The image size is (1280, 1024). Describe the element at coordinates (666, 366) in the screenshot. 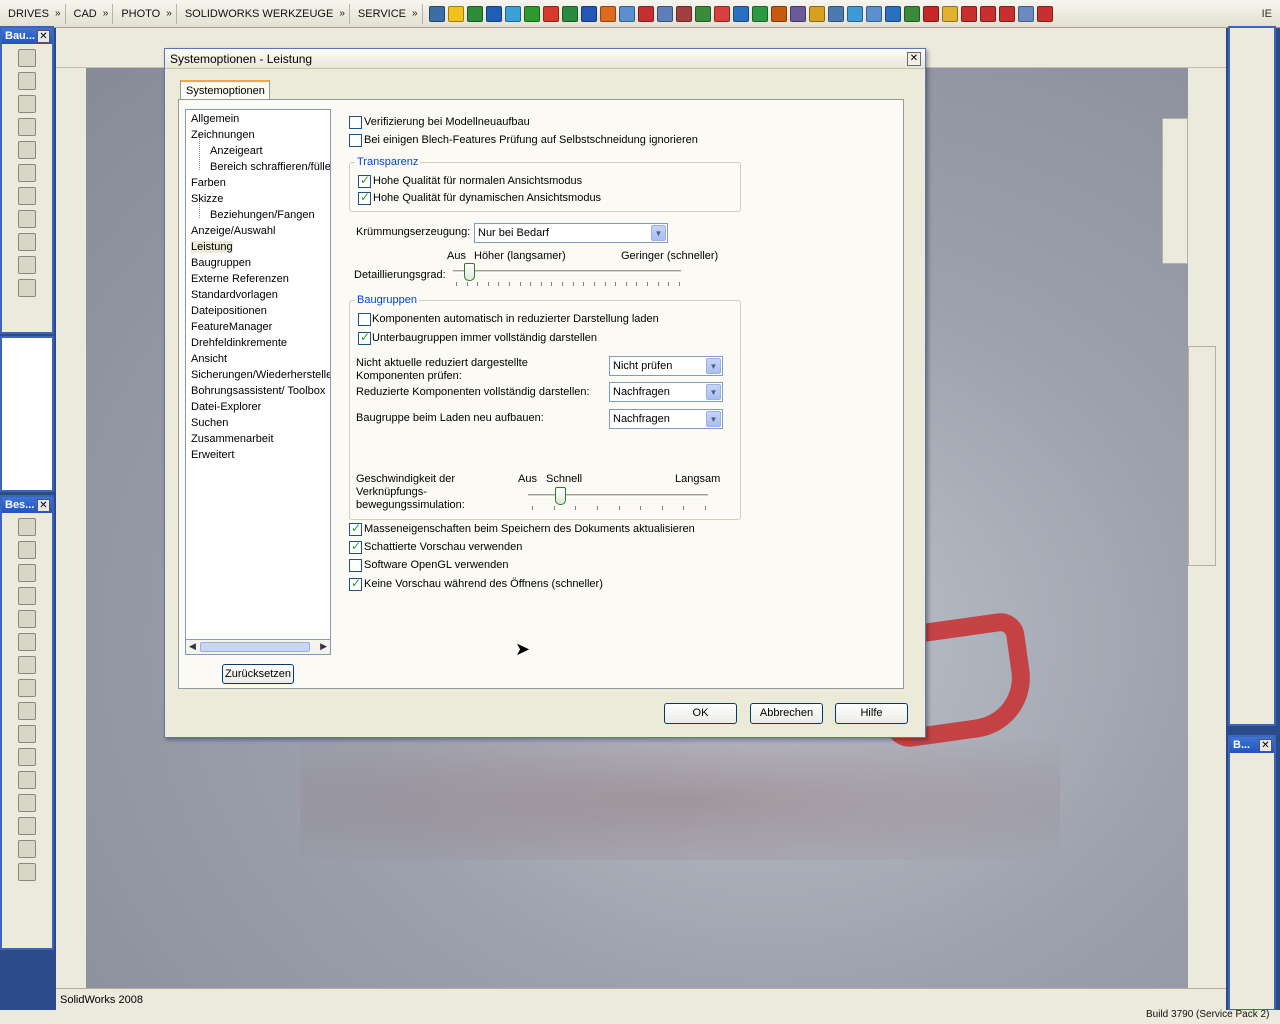

I see `check-stale-select: Nicht prüfen ▼` at that location.